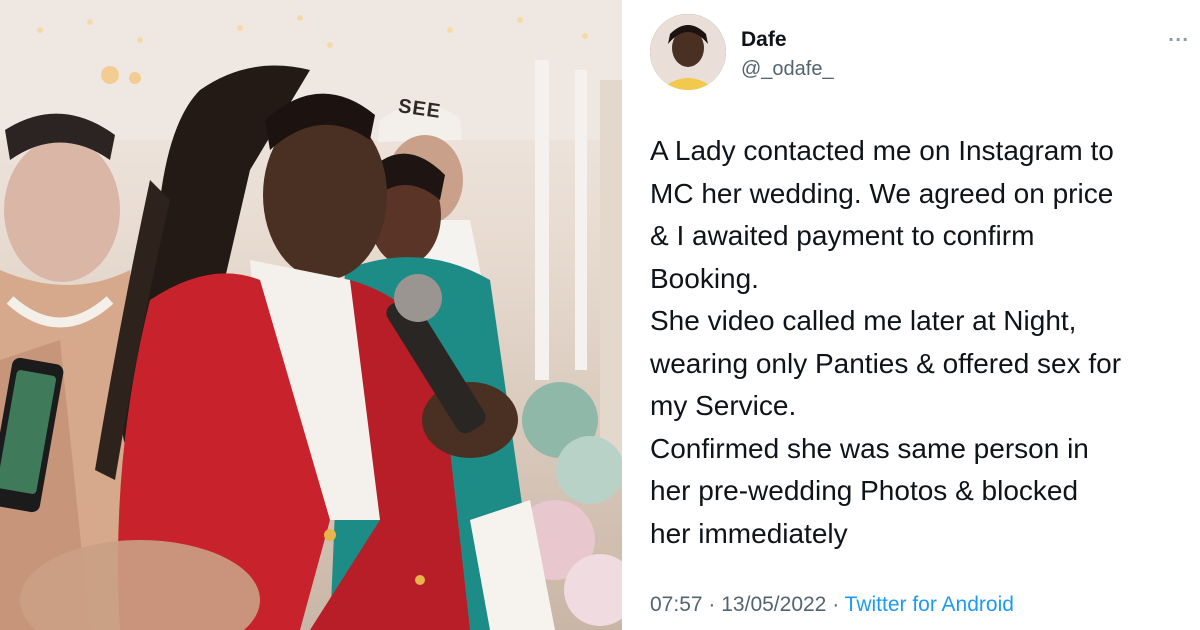 This screenshot has height=630, width=1200. What do you see at coordinates (882, 193) in the screenshot?
I see `tweet-text-line: MC her wedding. We agreed on price` at bounding box center [882, 193].